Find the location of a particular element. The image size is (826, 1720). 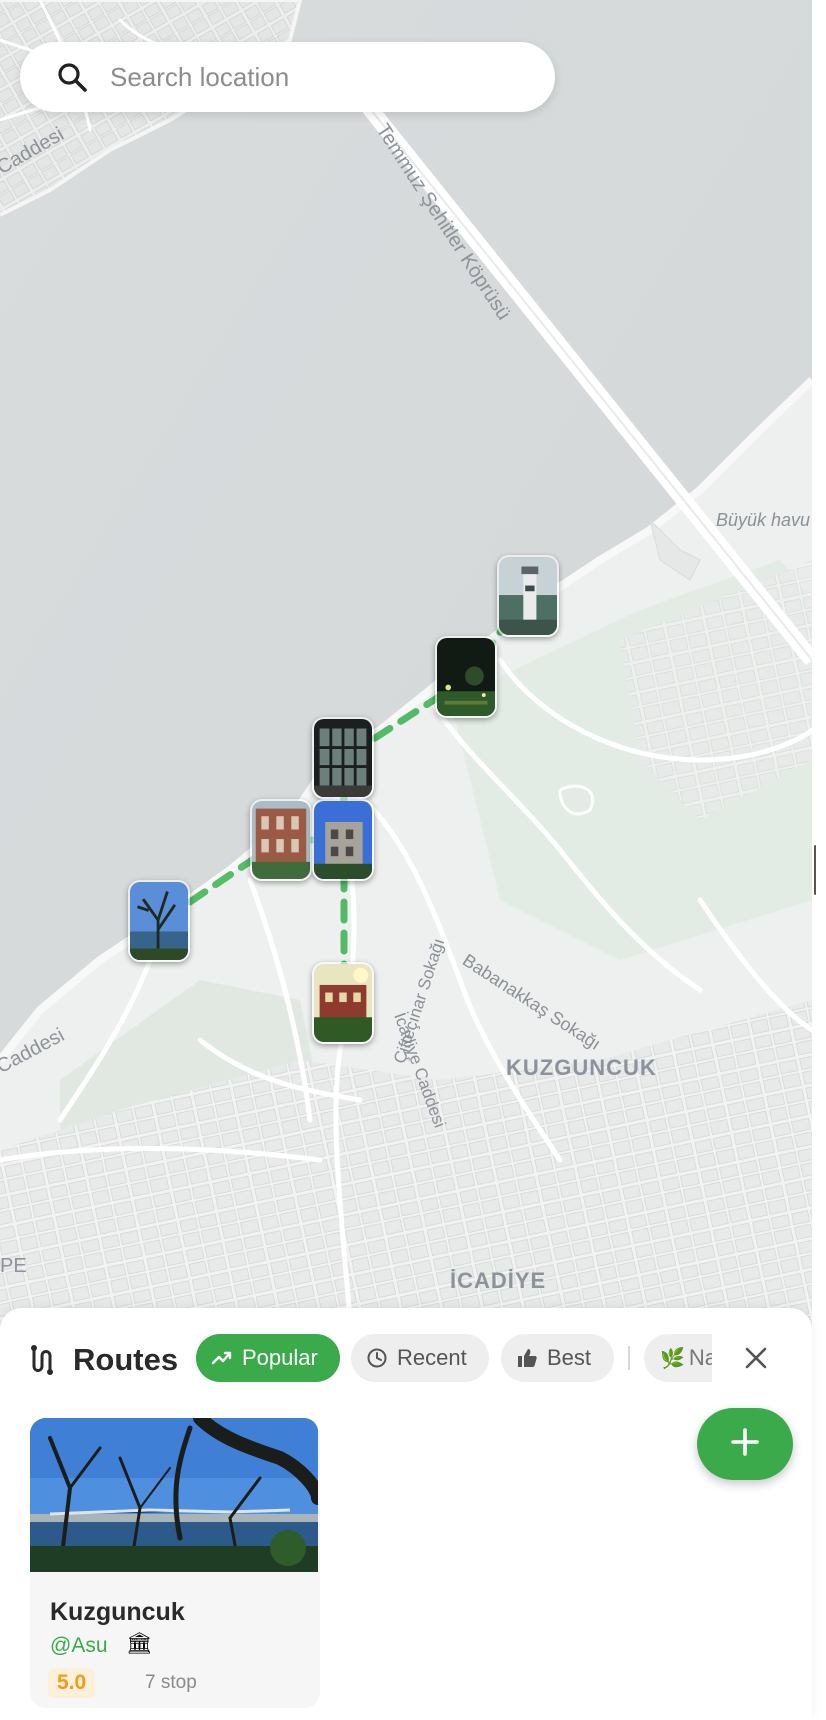

filter-chip-recent: Recent is located at coordinates (420, 1358).